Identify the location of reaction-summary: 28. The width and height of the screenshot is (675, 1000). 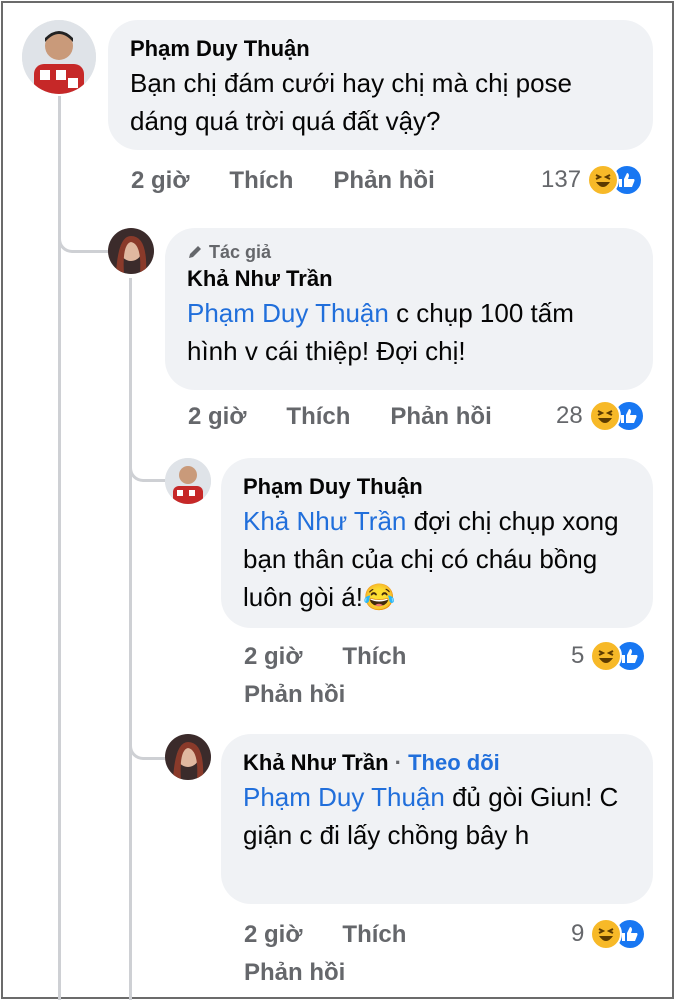
(600, 416).